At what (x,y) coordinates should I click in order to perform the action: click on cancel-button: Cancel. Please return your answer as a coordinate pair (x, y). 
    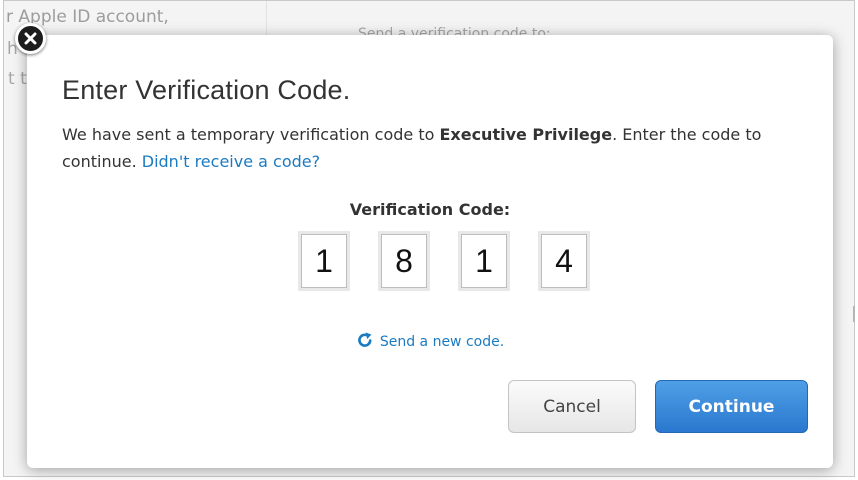
    Looking at the image, I should click on (572, 406).